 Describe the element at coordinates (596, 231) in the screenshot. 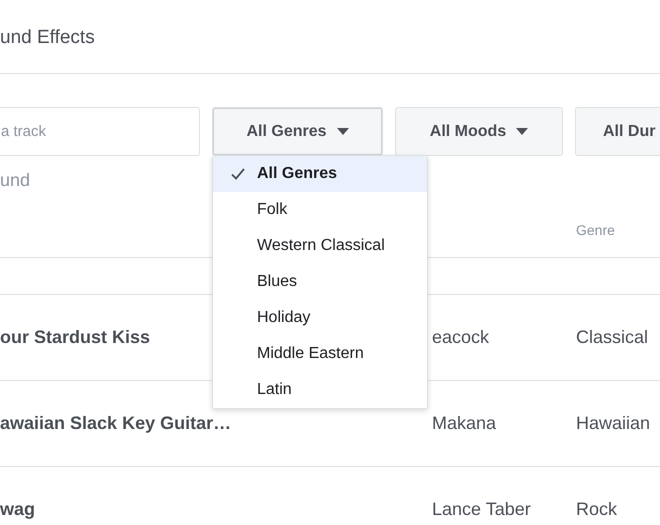

I see `column-header: Genre` at that location.